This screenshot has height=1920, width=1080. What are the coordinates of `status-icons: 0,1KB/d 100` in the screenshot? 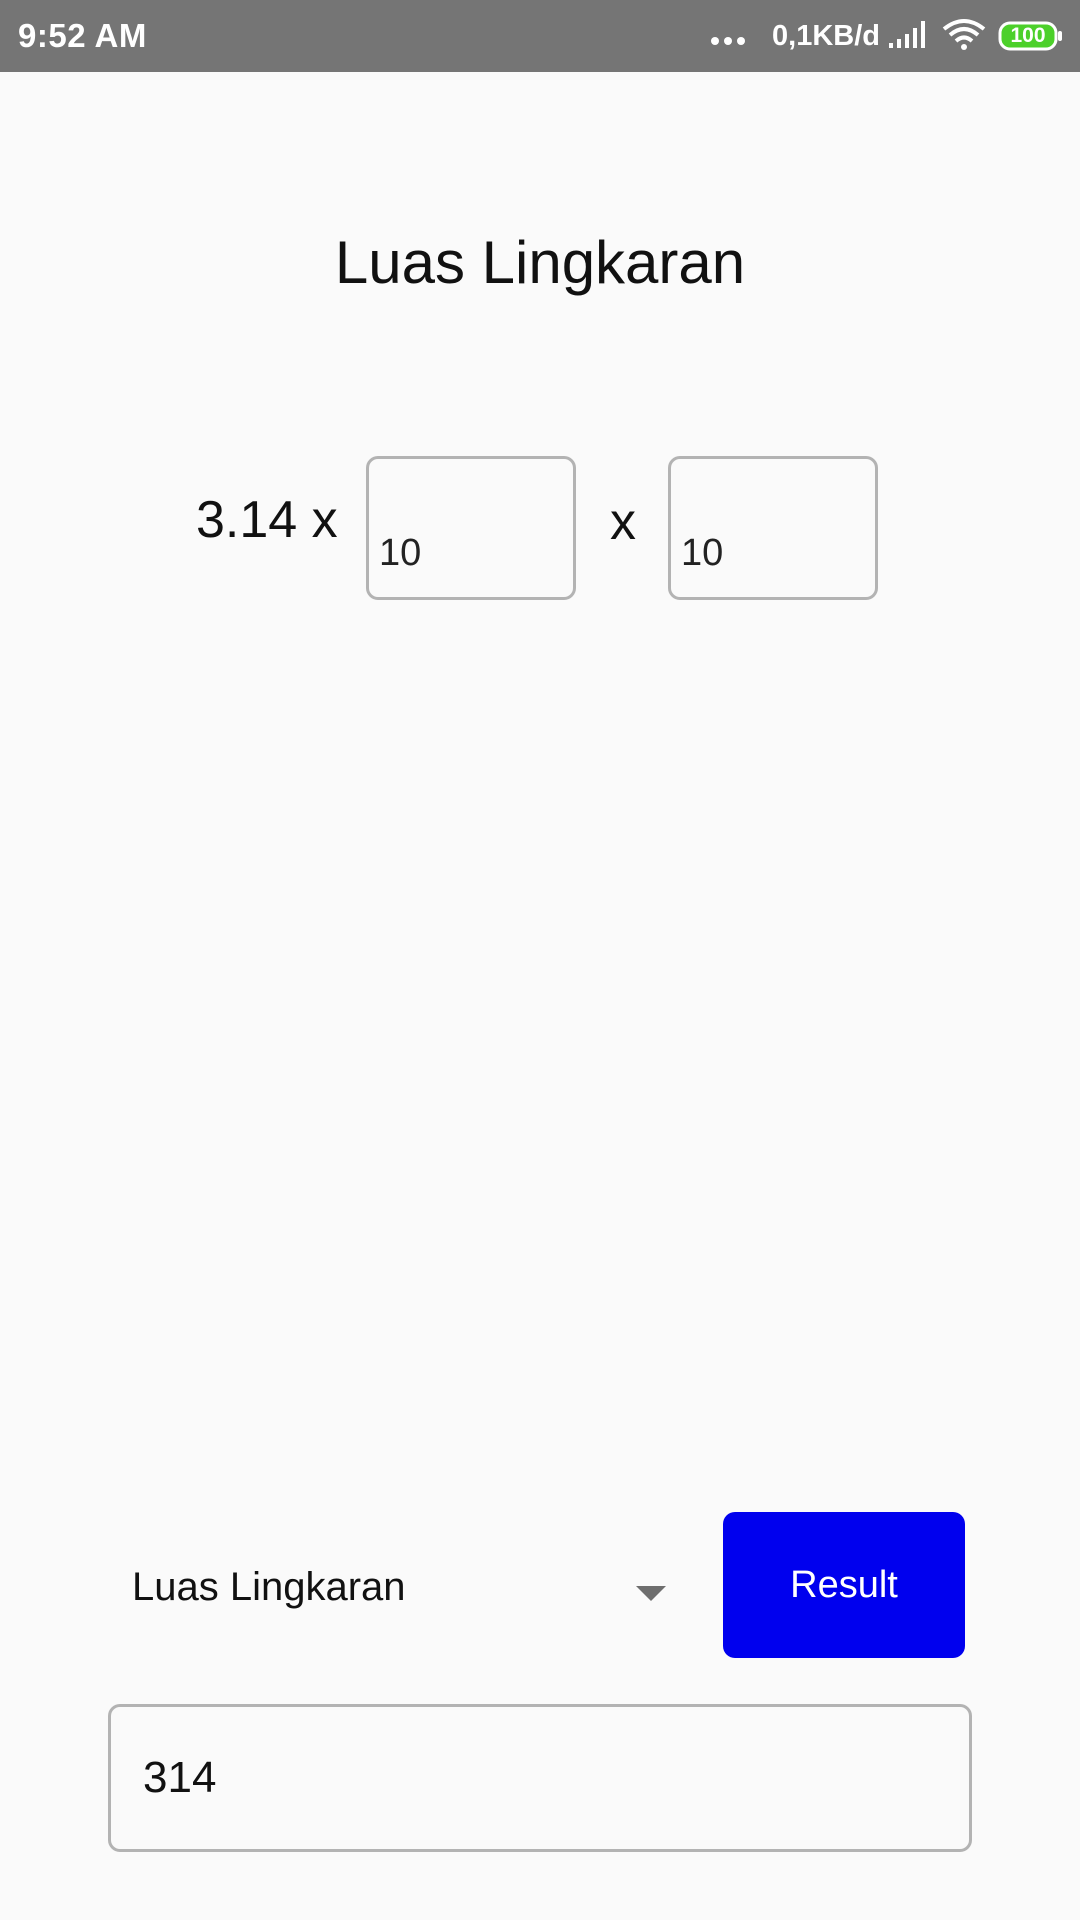 It's located at (887, 36).